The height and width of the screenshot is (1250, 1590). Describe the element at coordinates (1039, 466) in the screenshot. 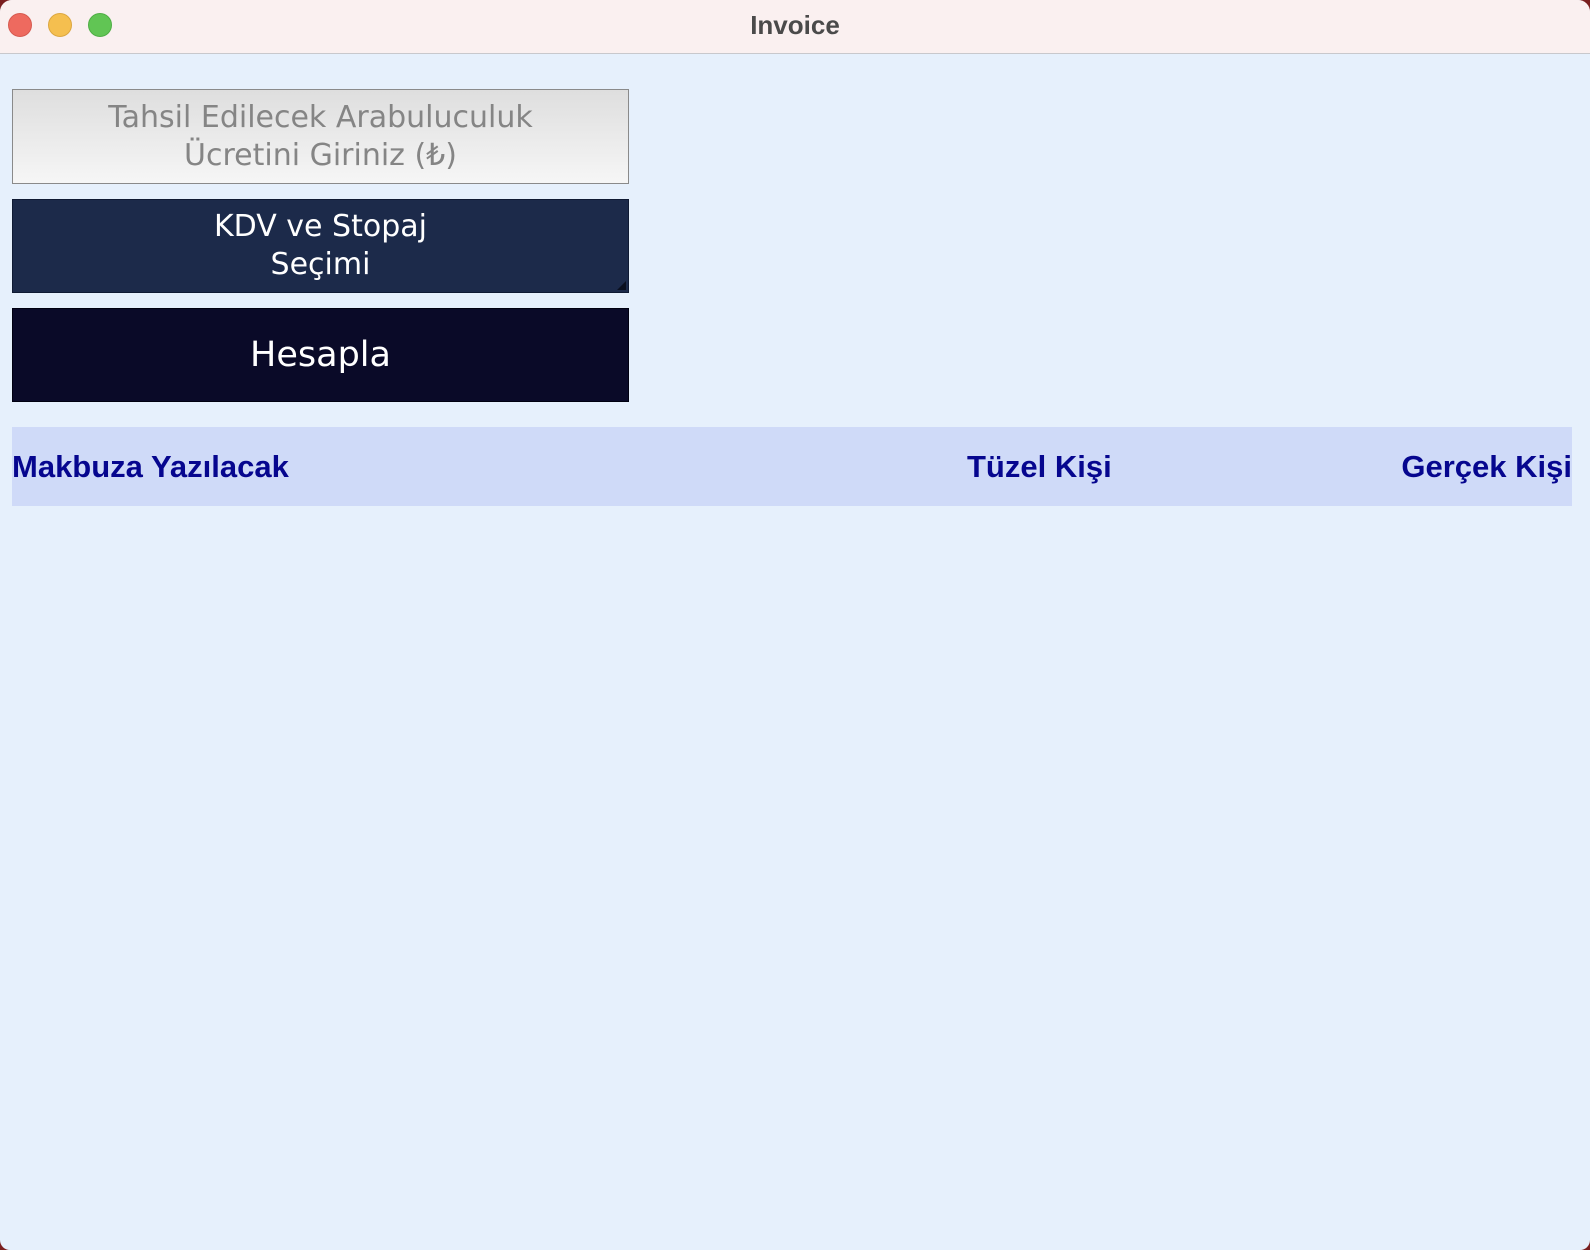

I see `column-header-legal-entity: Tüzel Kişi` at that location.